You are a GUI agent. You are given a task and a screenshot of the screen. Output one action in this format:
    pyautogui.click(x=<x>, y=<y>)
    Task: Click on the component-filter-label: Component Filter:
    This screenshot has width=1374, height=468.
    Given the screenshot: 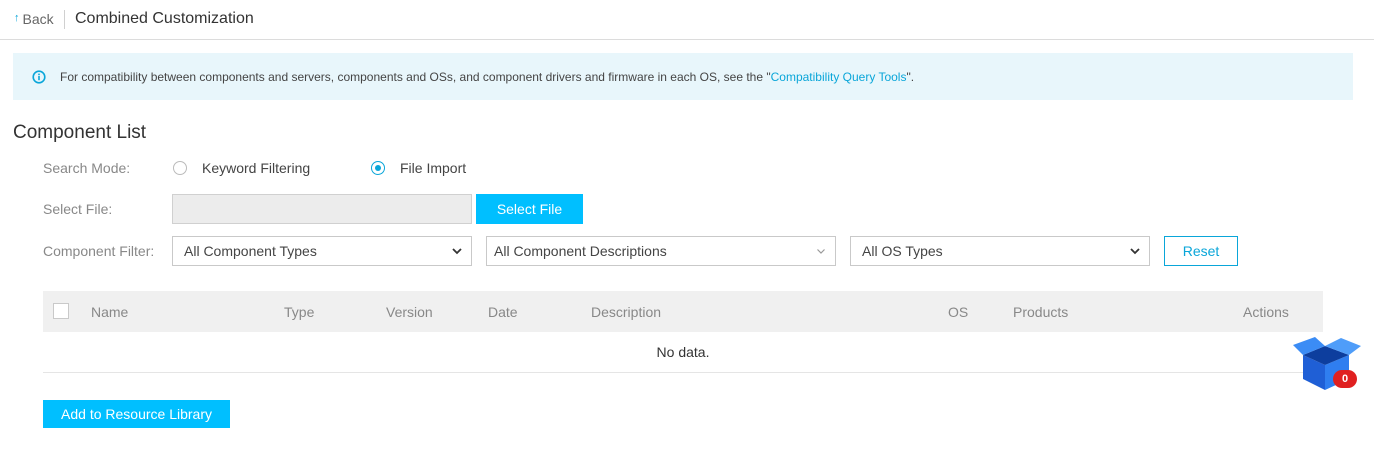 What is the action you would take?
    pyautogui.click(x=99, y=251)
    